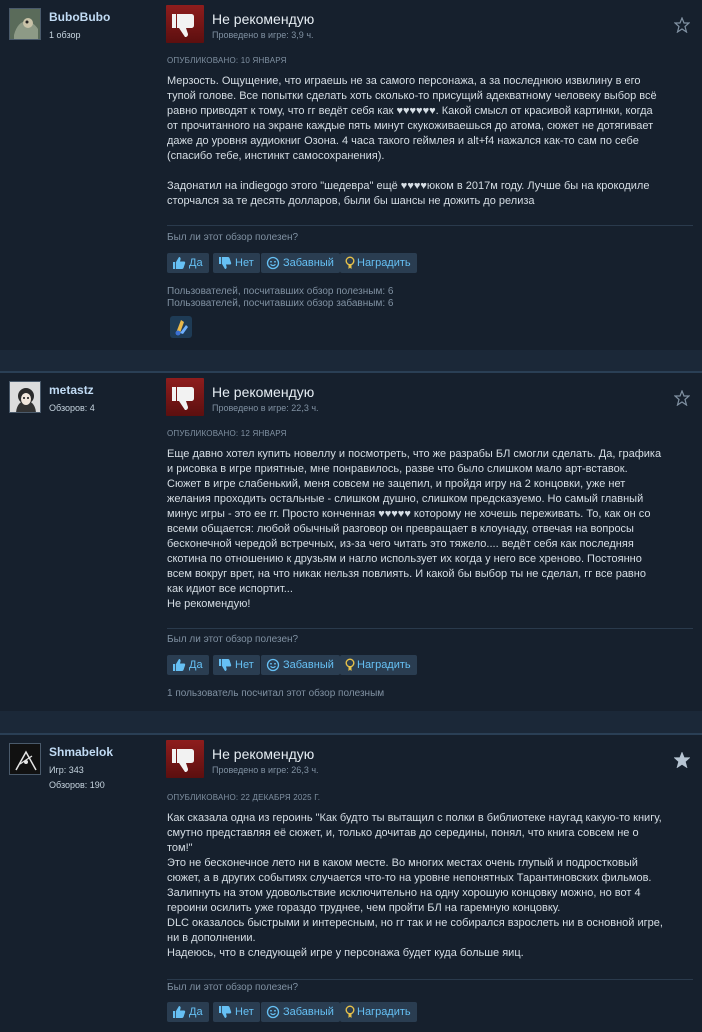  Describe the element at coordinates (80, 542) in the screenshot. I see `reviewer-panel: metastz Обзоров: 4` at that location.